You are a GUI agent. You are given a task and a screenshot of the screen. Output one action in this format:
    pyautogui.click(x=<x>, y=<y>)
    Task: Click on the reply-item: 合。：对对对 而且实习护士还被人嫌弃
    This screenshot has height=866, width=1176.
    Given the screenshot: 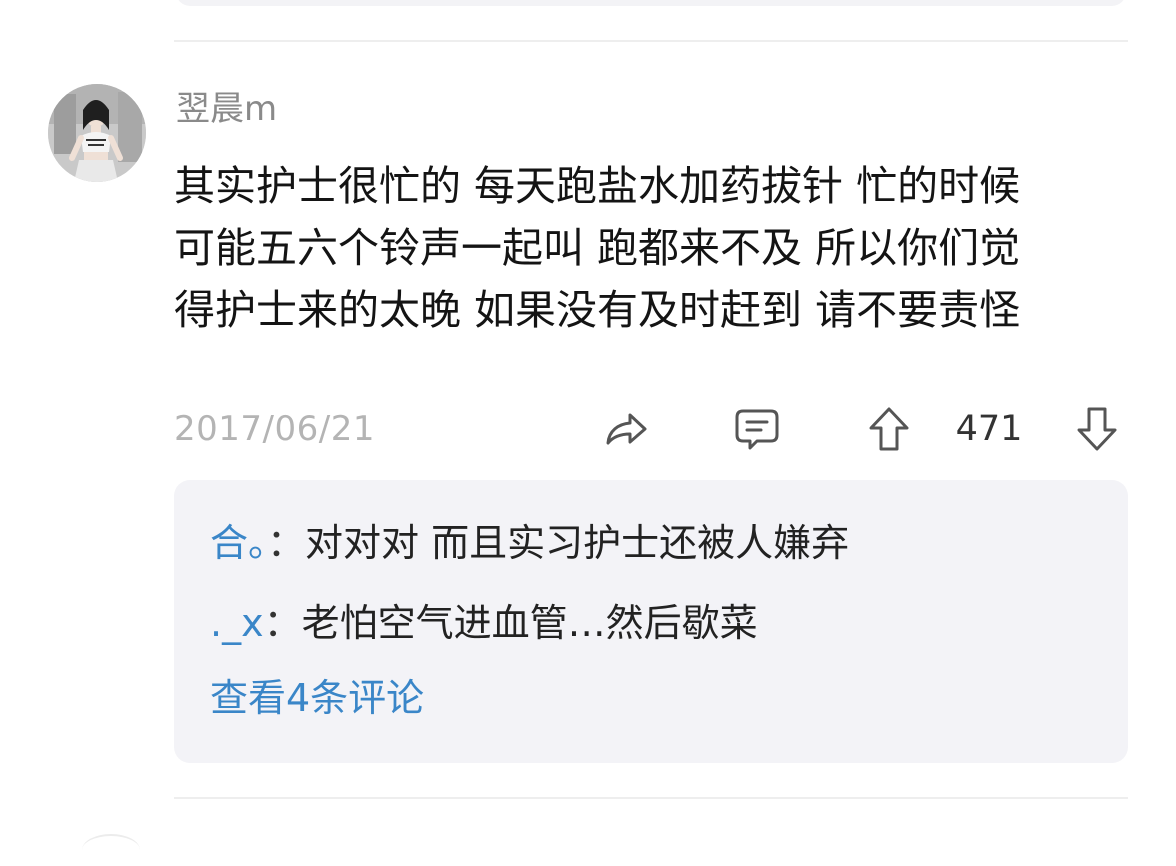 What is the action you would take?
    pyautogui.click(x=529, y=543)
    